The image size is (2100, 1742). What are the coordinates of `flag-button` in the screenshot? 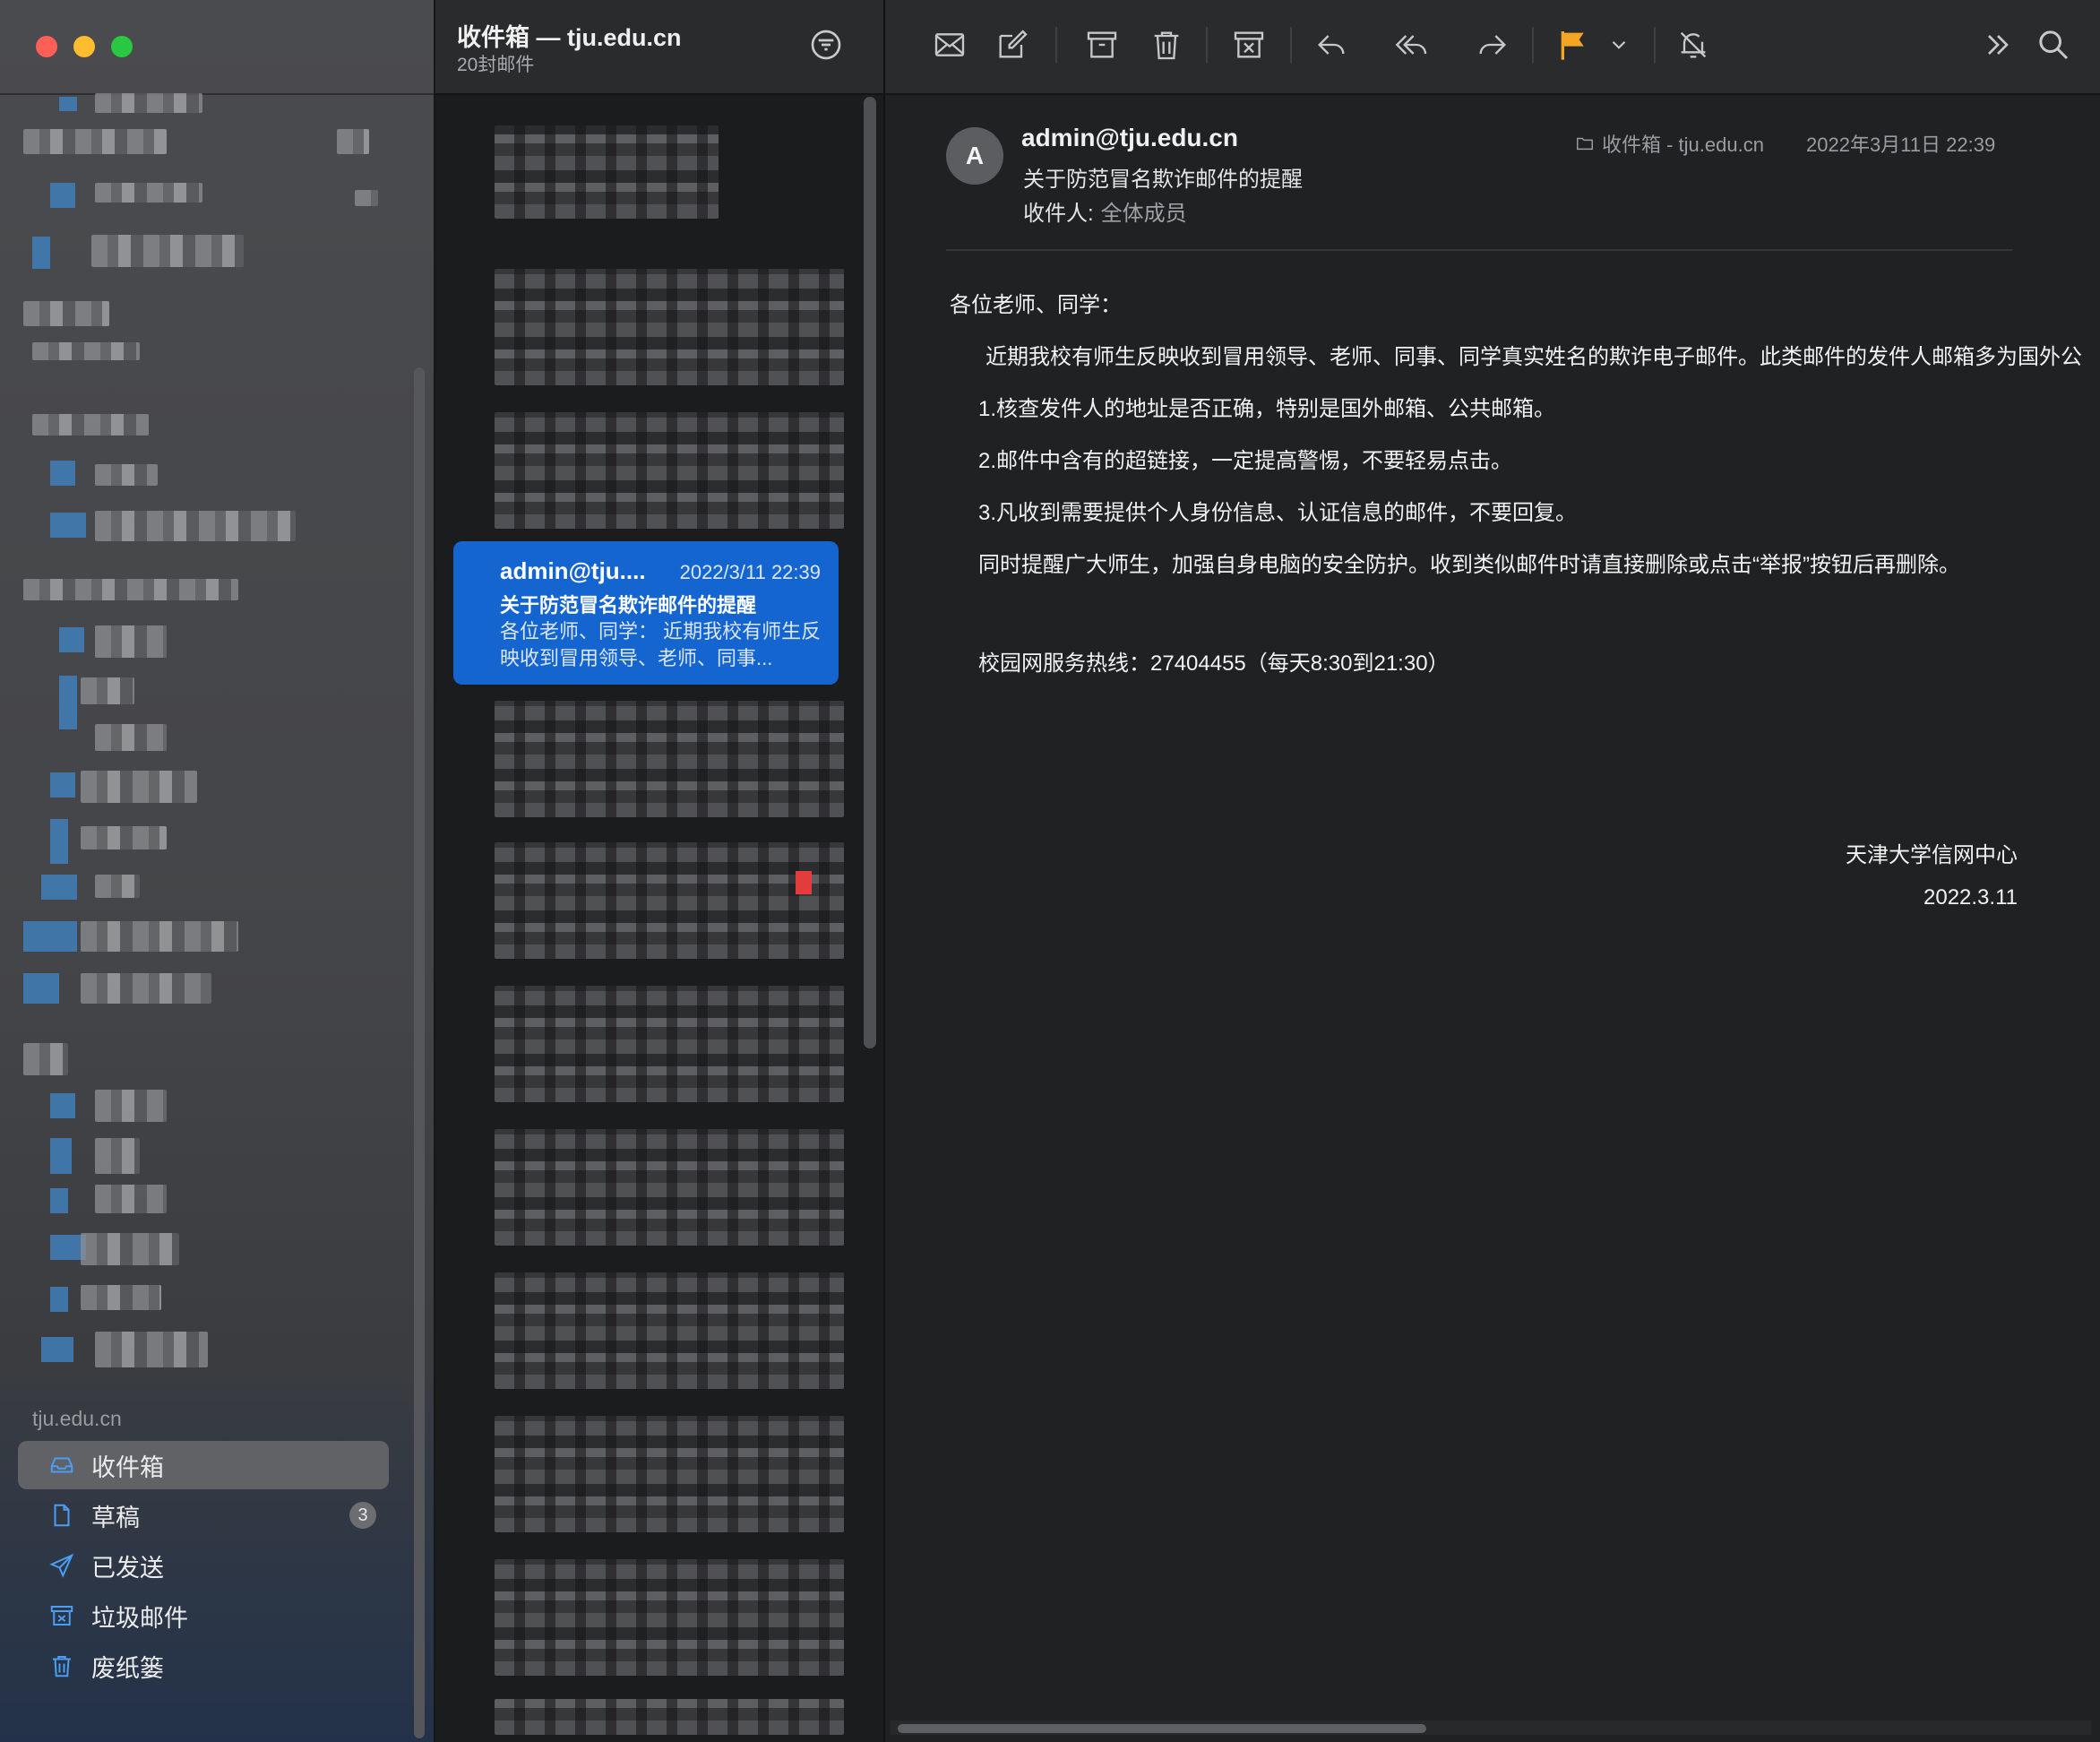 It's located at (1573, 45).